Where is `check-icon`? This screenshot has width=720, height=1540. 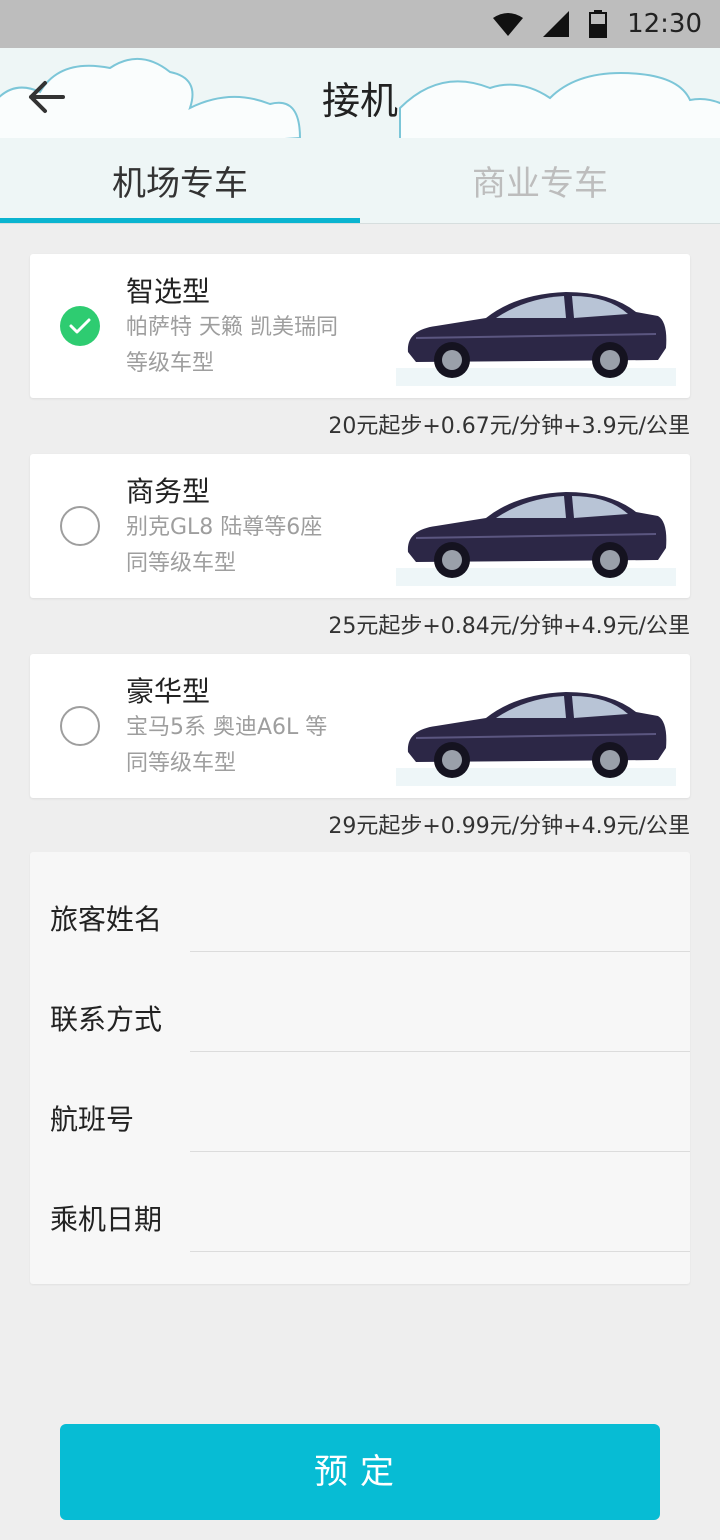 check-icon is located at coordinates (80, 326).